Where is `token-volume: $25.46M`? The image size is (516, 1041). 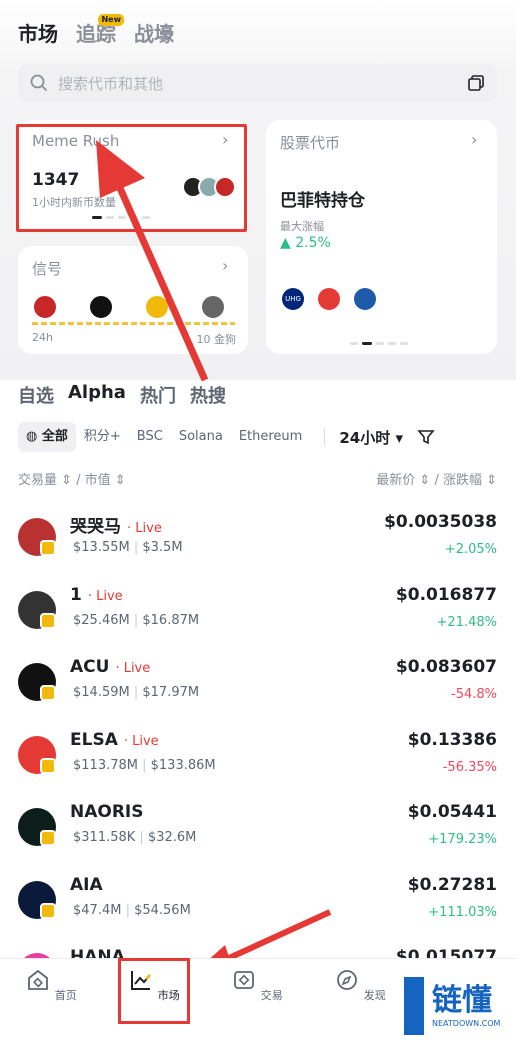
token-volume: $25.46M is located at coordinates (101, 620).